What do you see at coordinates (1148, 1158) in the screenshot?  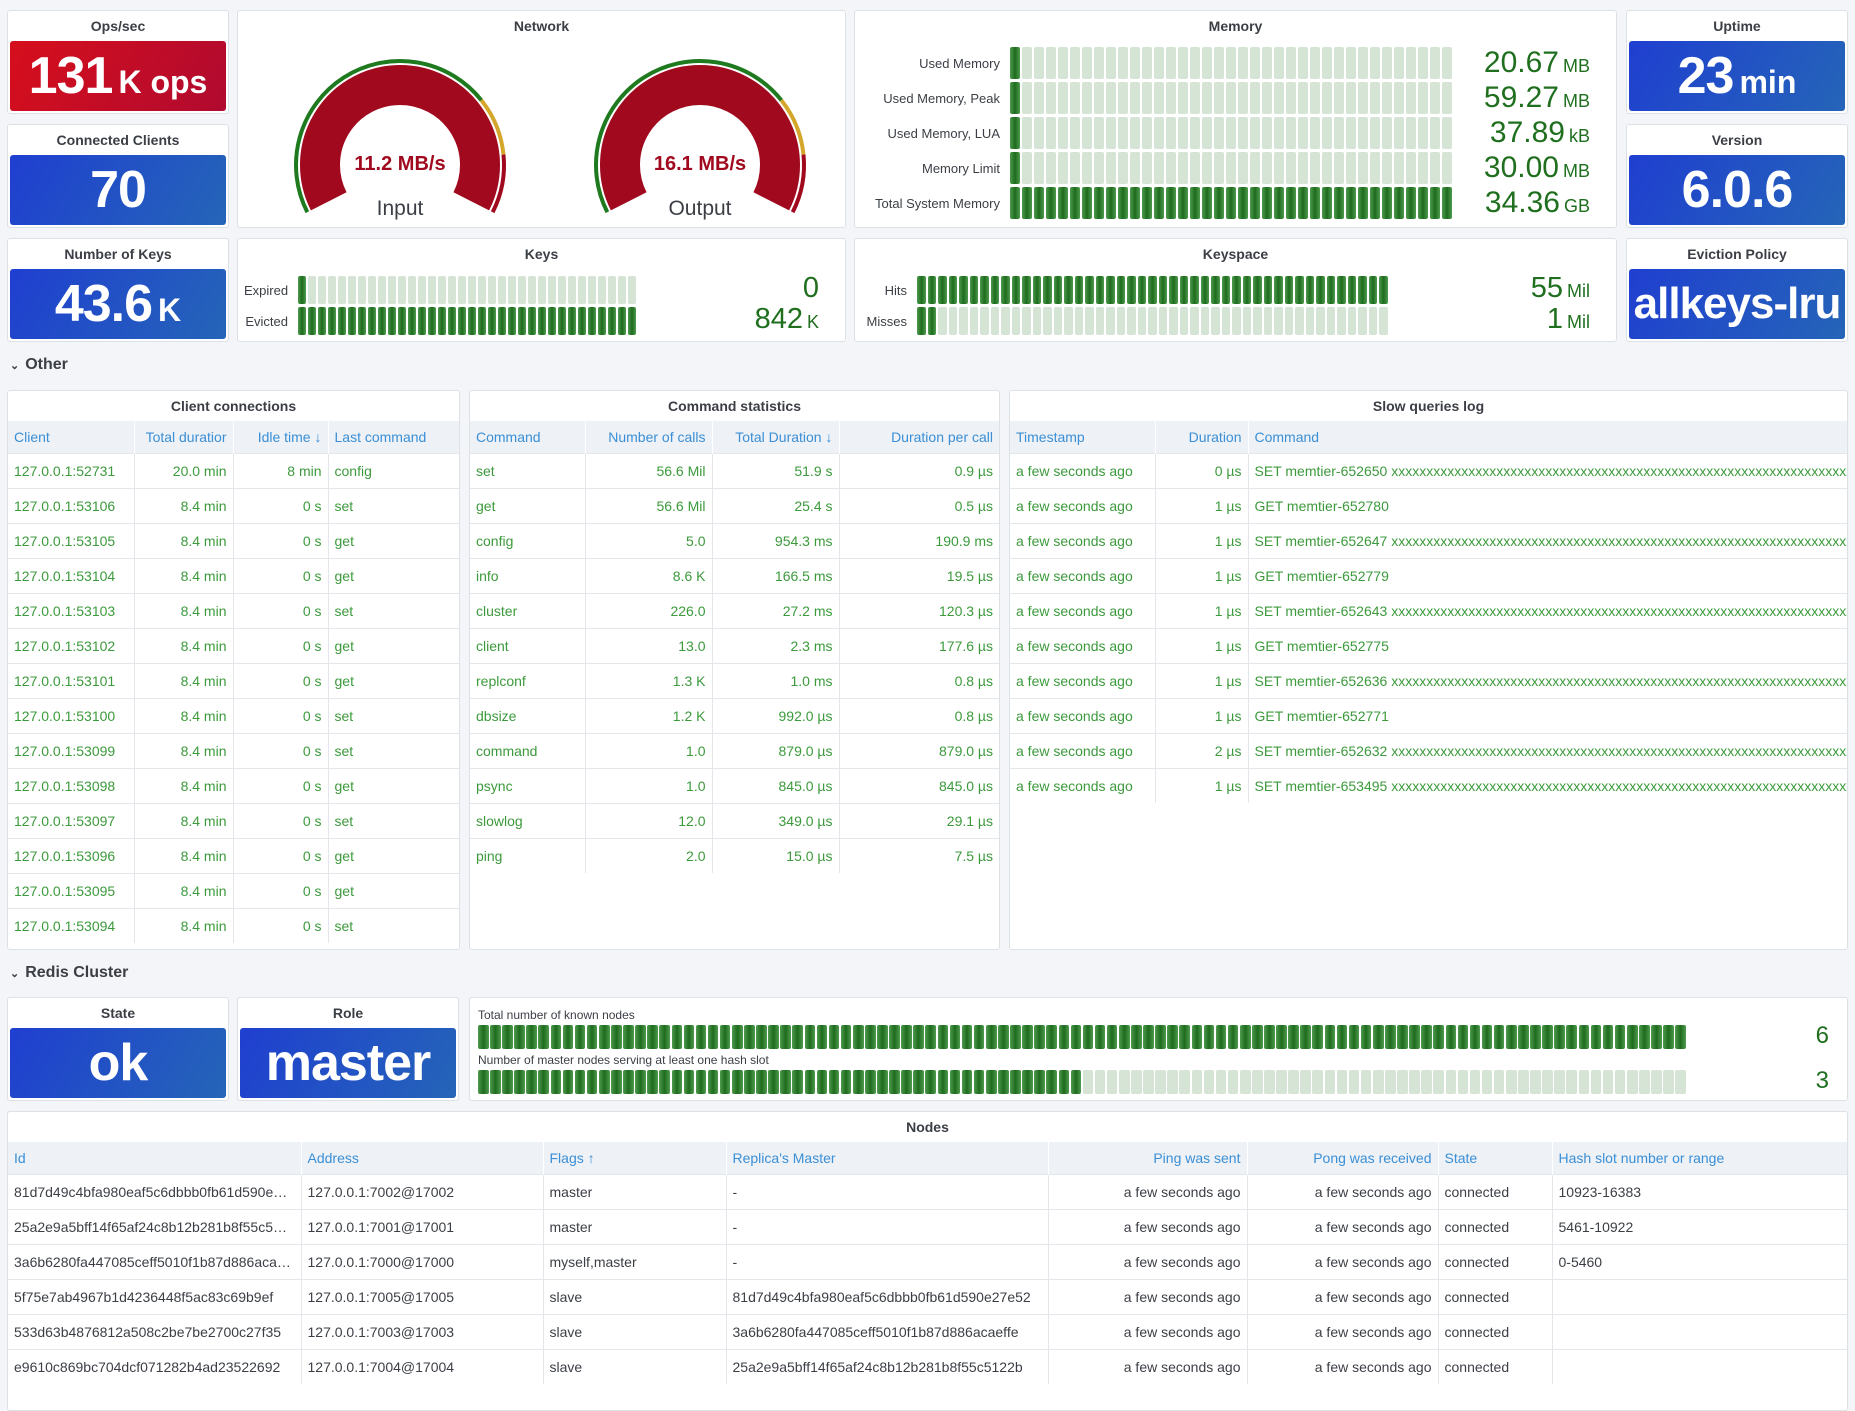 I see `column-header: Ping was sent` at bounding box center [1148, 1158].